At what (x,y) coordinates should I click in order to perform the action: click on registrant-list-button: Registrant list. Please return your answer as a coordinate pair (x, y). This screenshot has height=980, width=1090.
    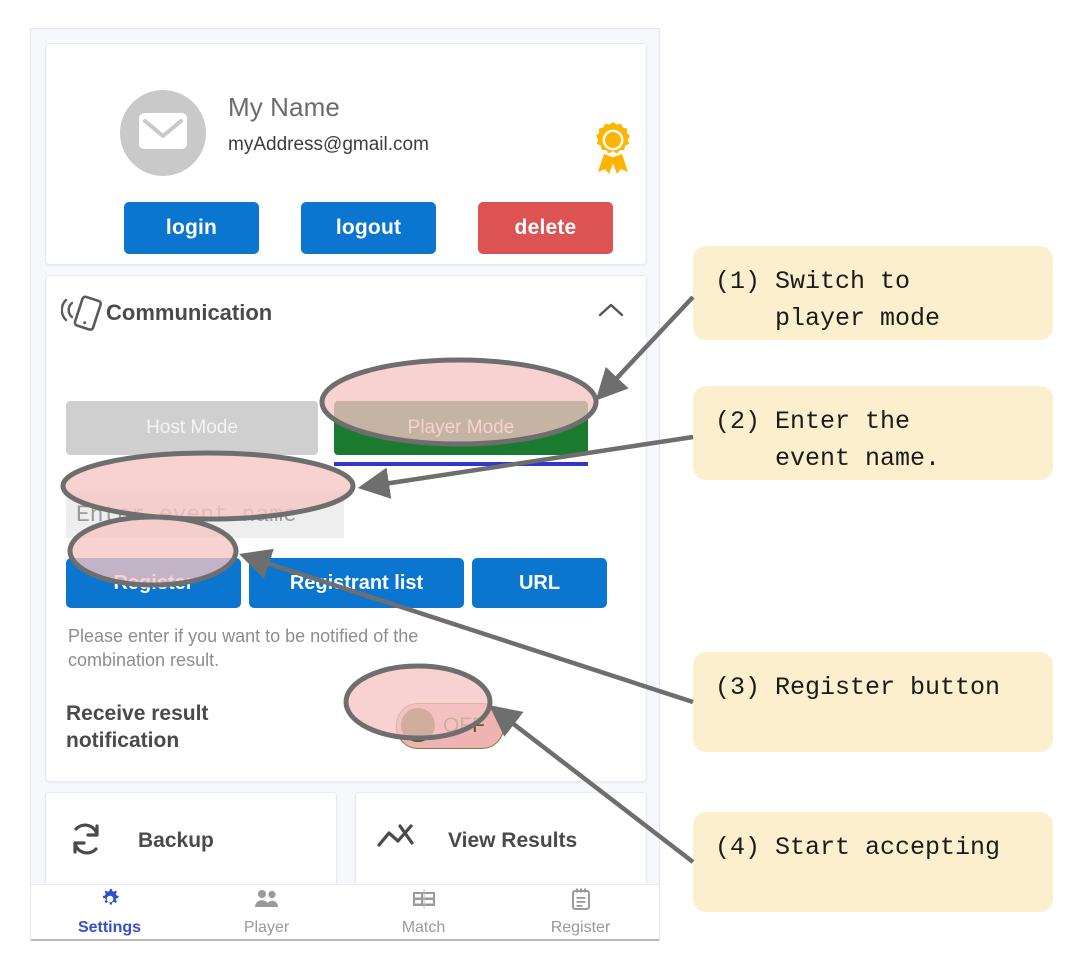
    Looking at the image, I should click on (356, 583).